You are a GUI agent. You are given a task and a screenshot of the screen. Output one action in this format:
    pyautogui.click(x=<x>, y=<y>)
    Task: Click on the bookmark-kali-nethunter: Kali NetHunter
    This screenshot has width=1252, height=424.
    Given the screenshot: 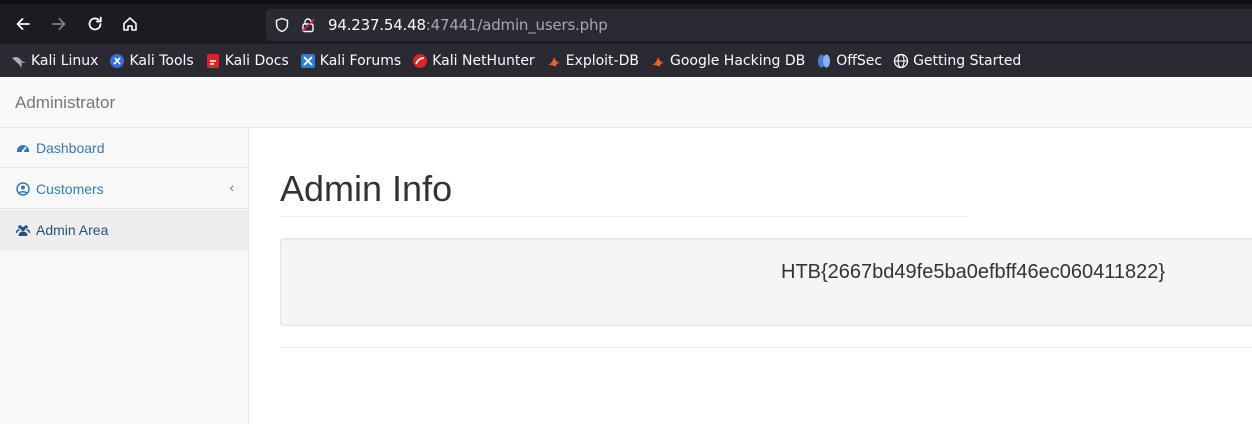 What is the action you would take?
    pyautogui.click(x=473, y=61)
    